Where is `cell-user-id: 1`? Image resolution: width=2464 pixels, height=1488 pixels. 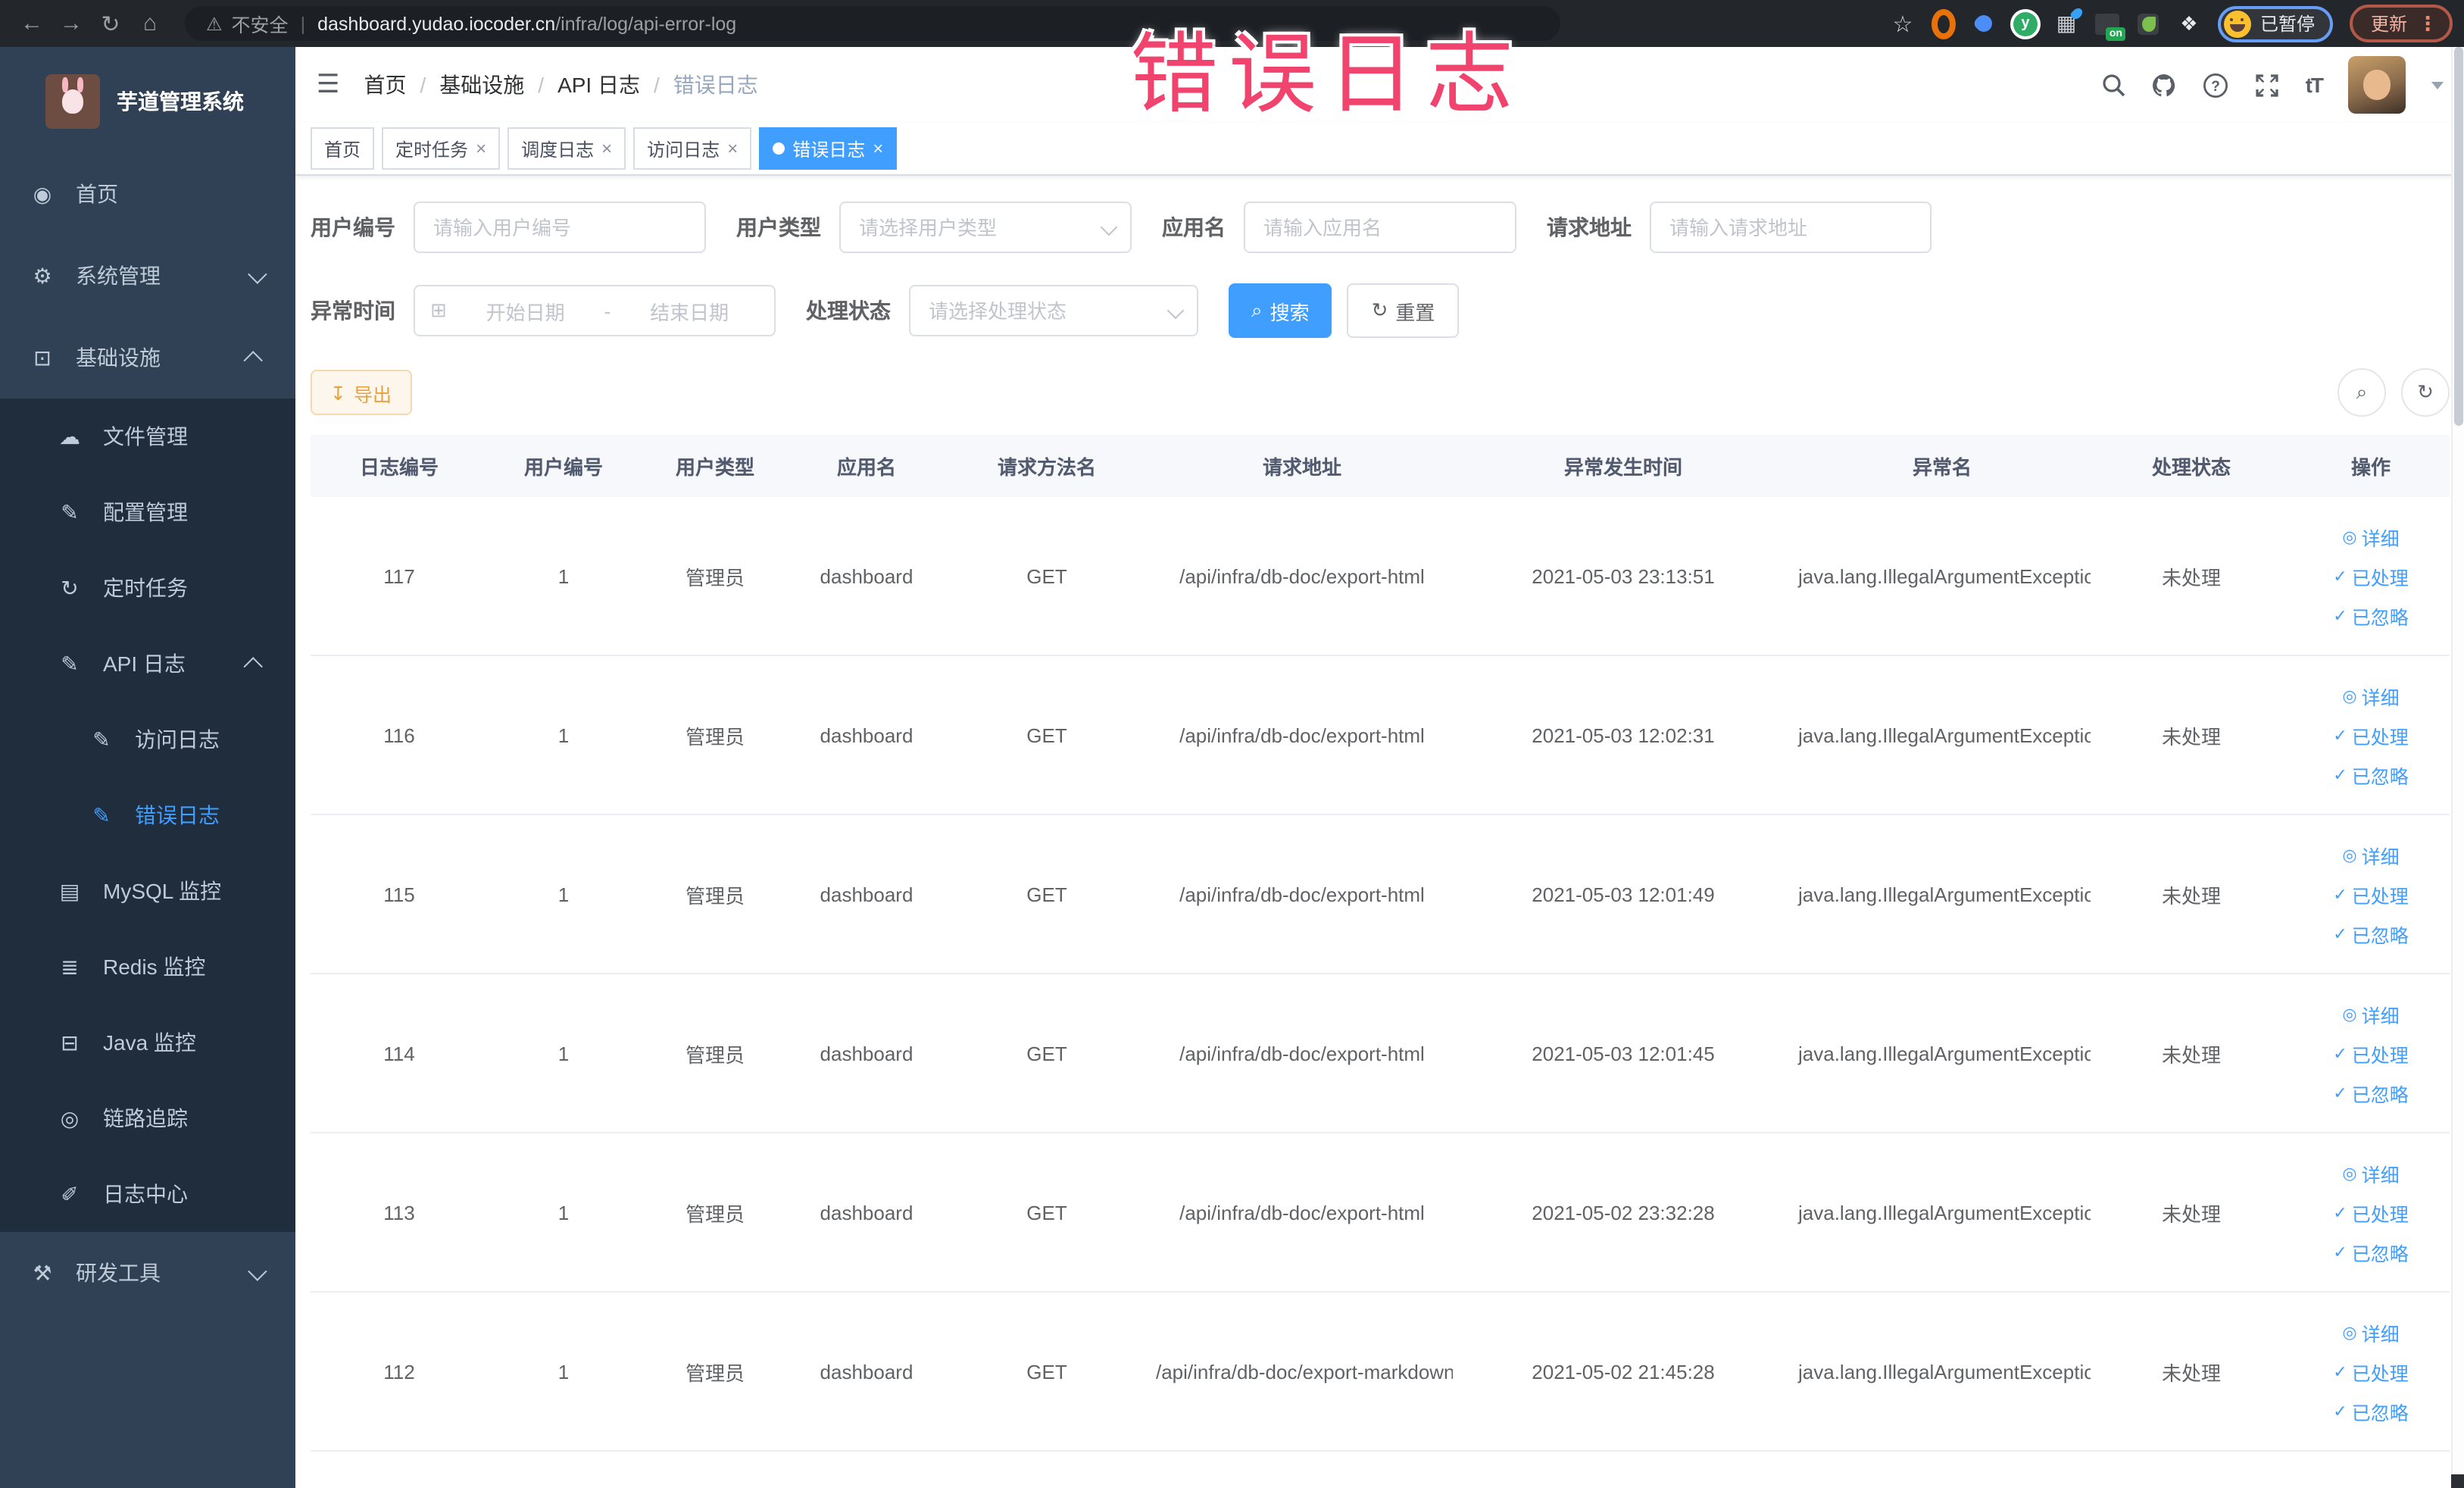 cell-user-id: 1 is located at coordinates (563, 1212).